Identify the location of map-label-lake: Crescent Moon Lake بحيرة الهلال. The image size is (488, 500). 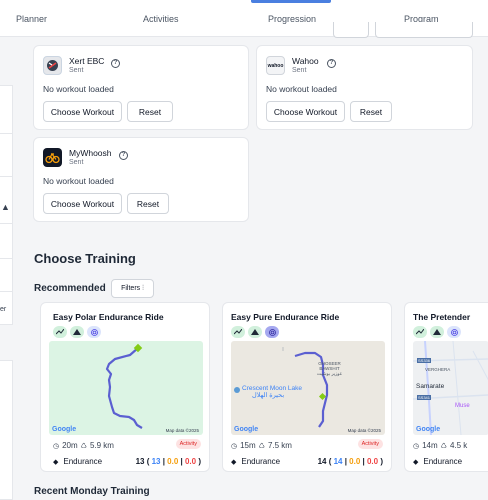
(272, 392).